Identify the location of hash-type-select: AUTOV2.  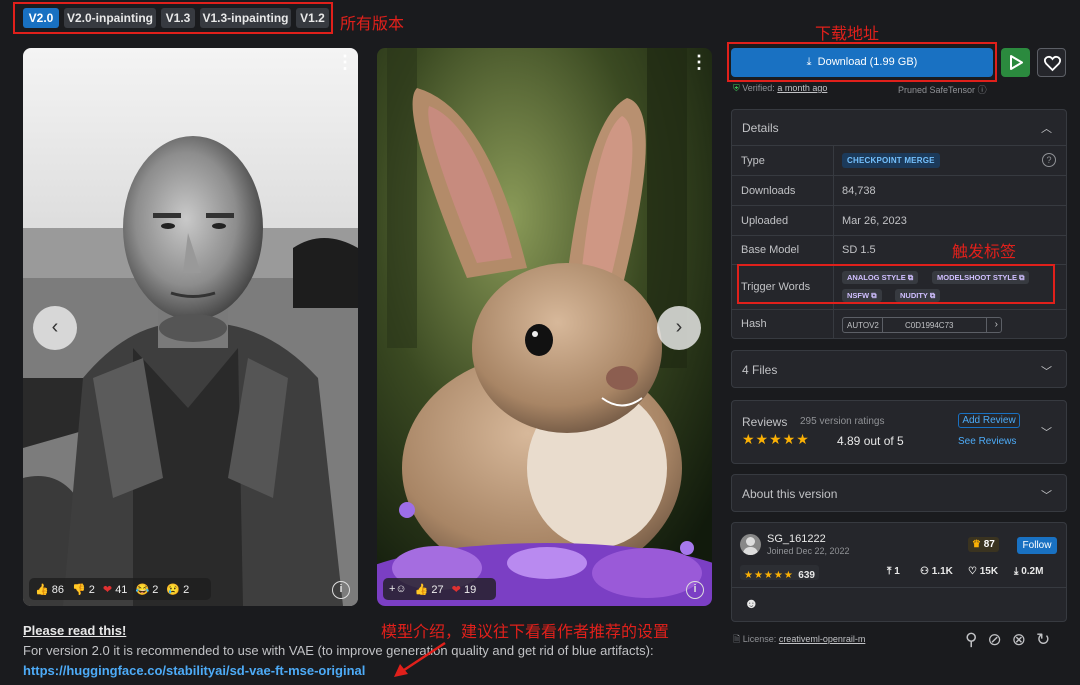
(863, 325).